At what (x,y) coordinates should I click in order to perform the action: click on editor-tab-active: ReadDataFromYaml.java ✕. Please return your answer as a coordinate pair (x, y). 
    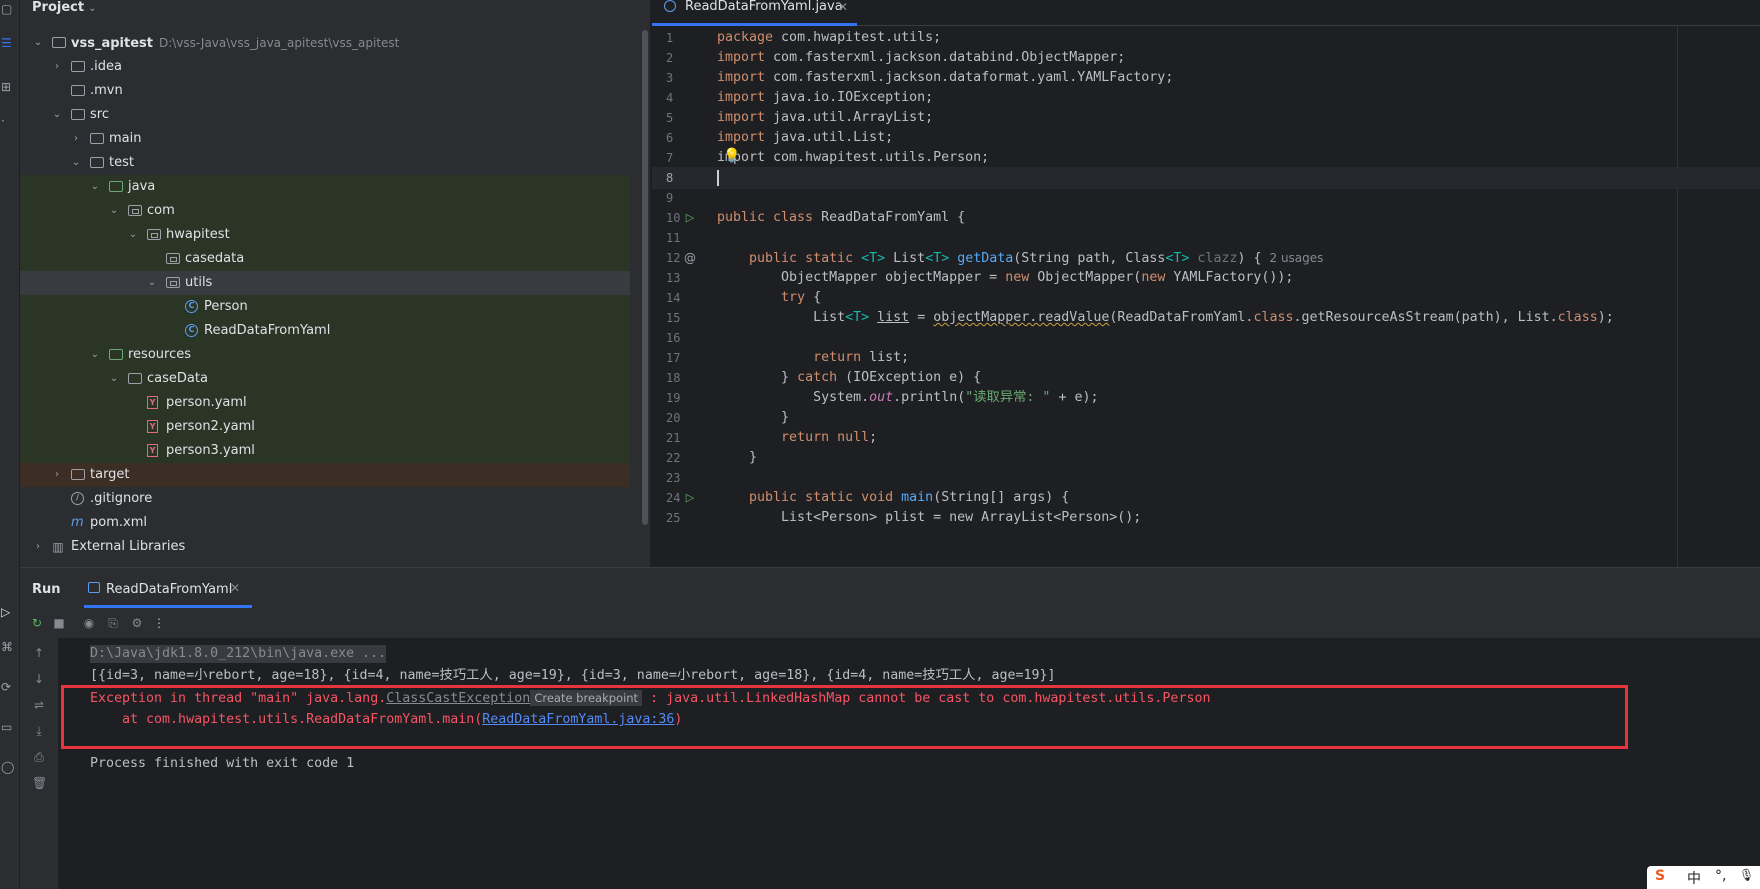
    Looking at the image, I should click on (754, 13).